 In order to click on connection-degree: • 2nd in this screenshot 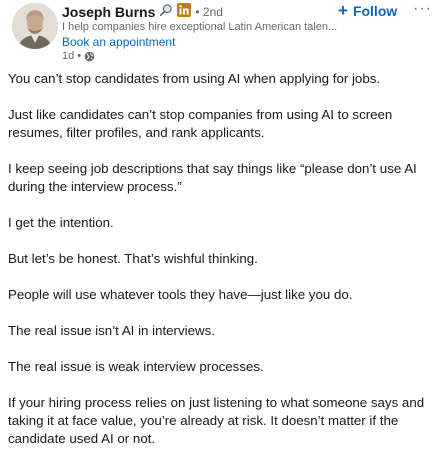, I will do `click(209, 12)`.